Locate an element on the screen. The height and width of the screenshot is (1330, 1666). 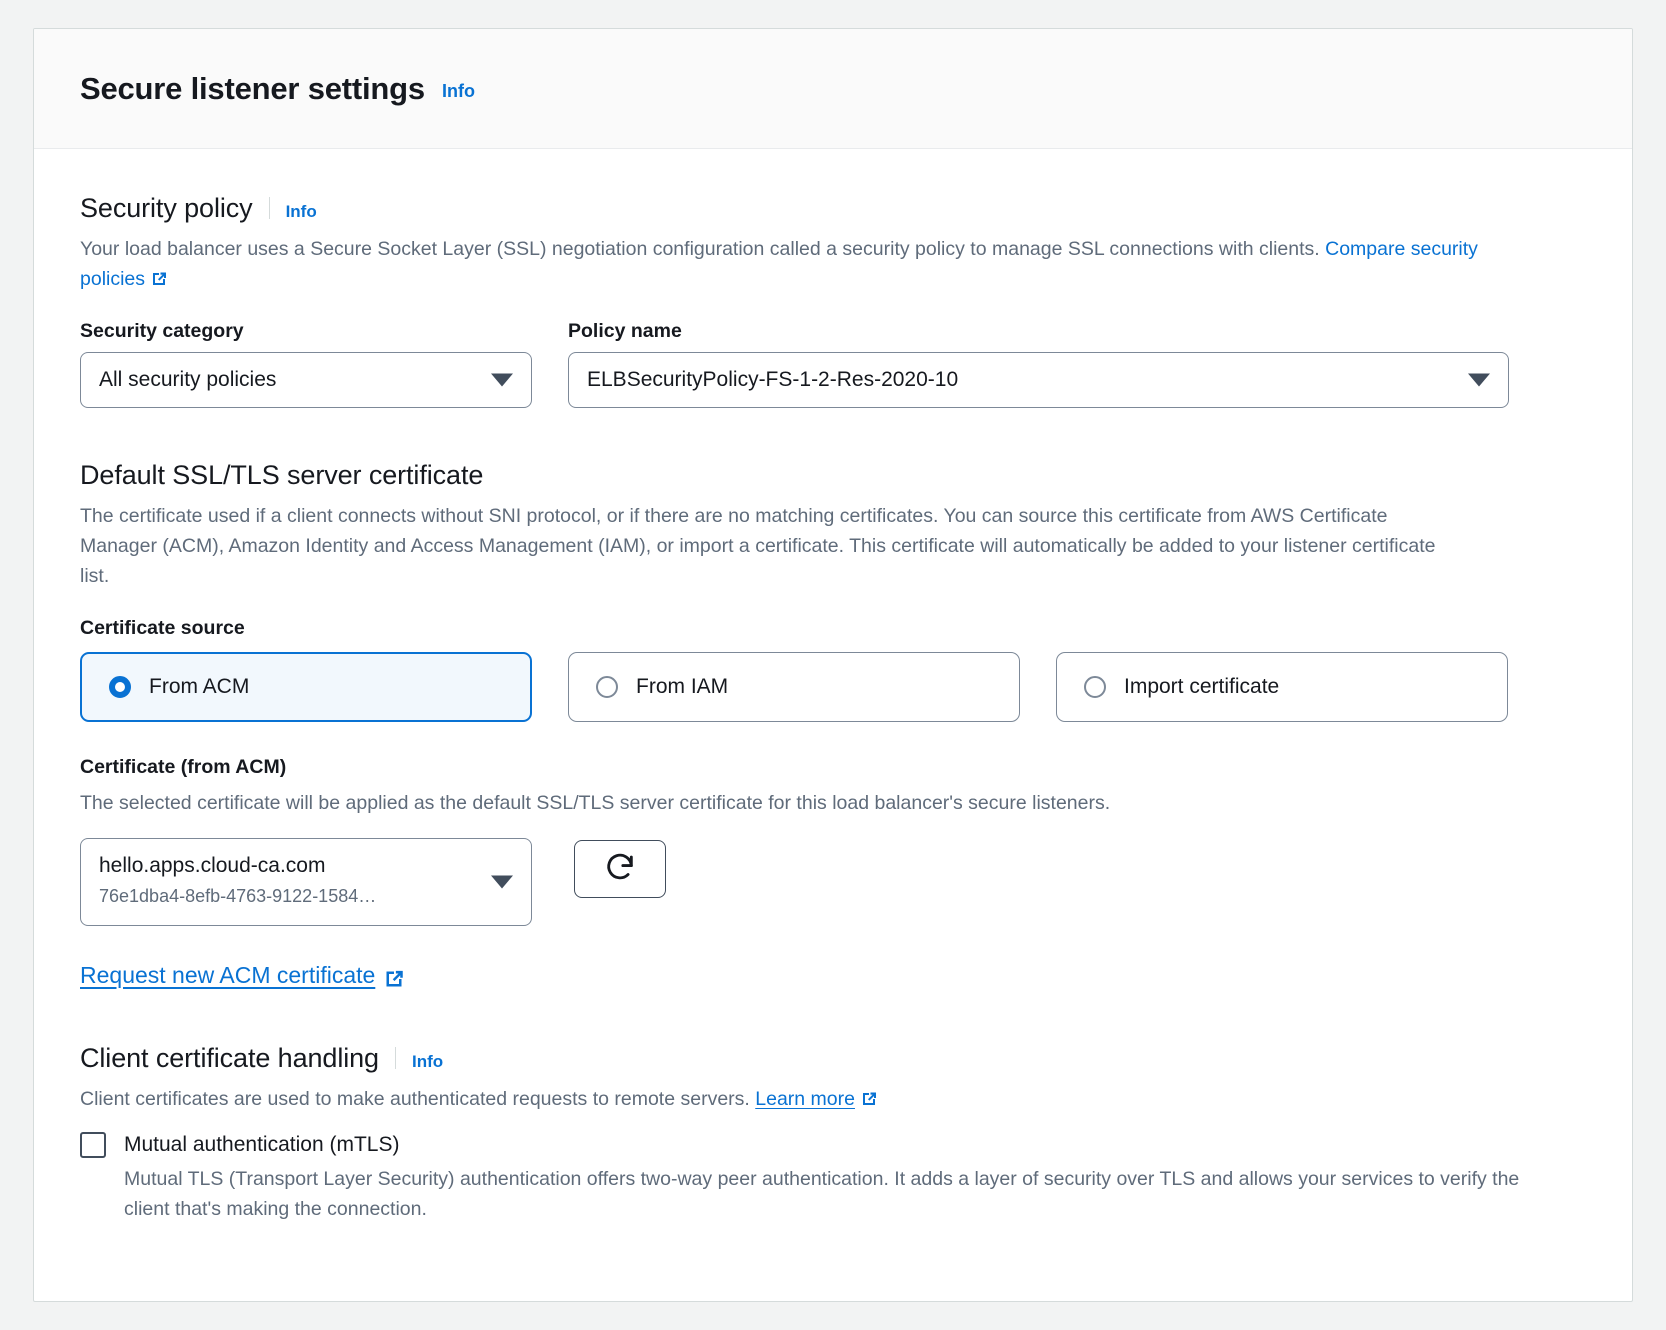
policy-name-value: ELBSecurityPolicy-FS-1-2-Res-2020-10 is located at coordinates (773, 379).